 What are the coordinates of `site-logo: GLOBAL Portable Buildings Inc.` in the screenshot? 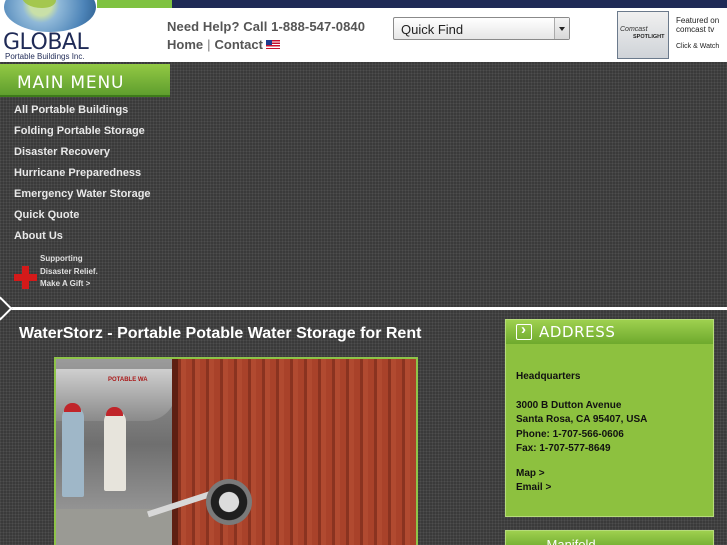 It's located at (50, 31).